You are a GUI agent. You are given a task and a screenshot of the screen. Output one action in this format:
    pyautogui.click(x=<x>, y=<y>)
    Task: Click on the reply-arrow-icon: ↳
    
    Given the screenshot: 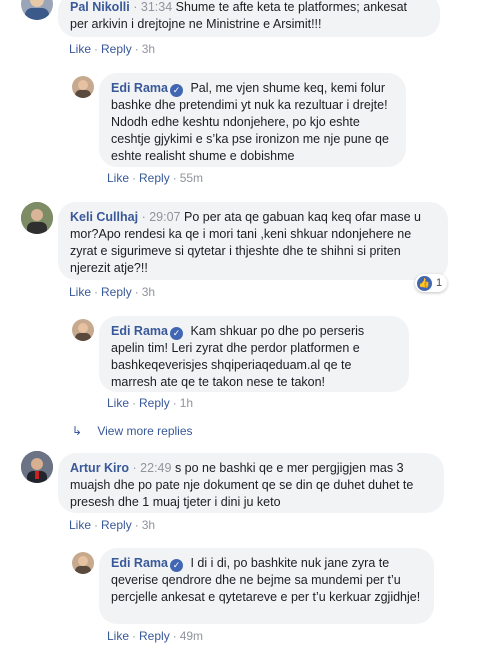 What is the action you would take?
    pyautogui.click(x=77, y=431)
    